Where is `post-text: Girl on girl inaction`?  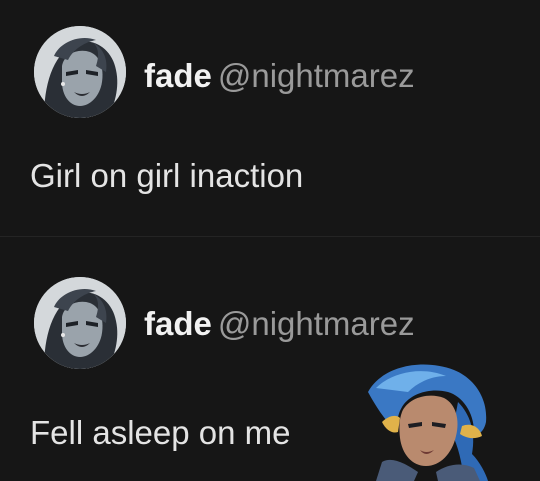
post-text: Girl on girl inaction is located at coordinates (167, 175).